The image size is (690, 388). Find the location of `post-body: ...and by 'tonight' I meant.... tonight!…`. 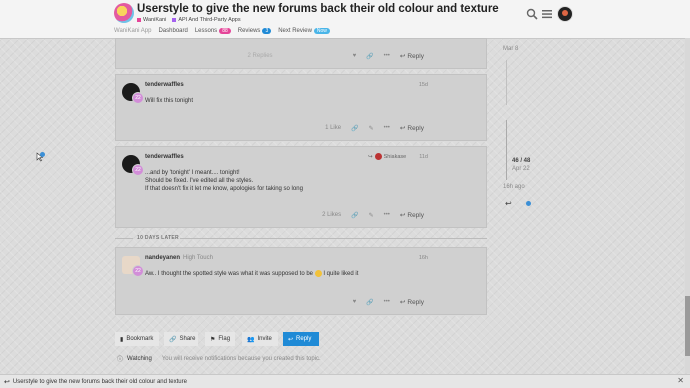

post-body: ...and by 'tonight' I meant.... tonight!… is located at coordinates (224, 181).